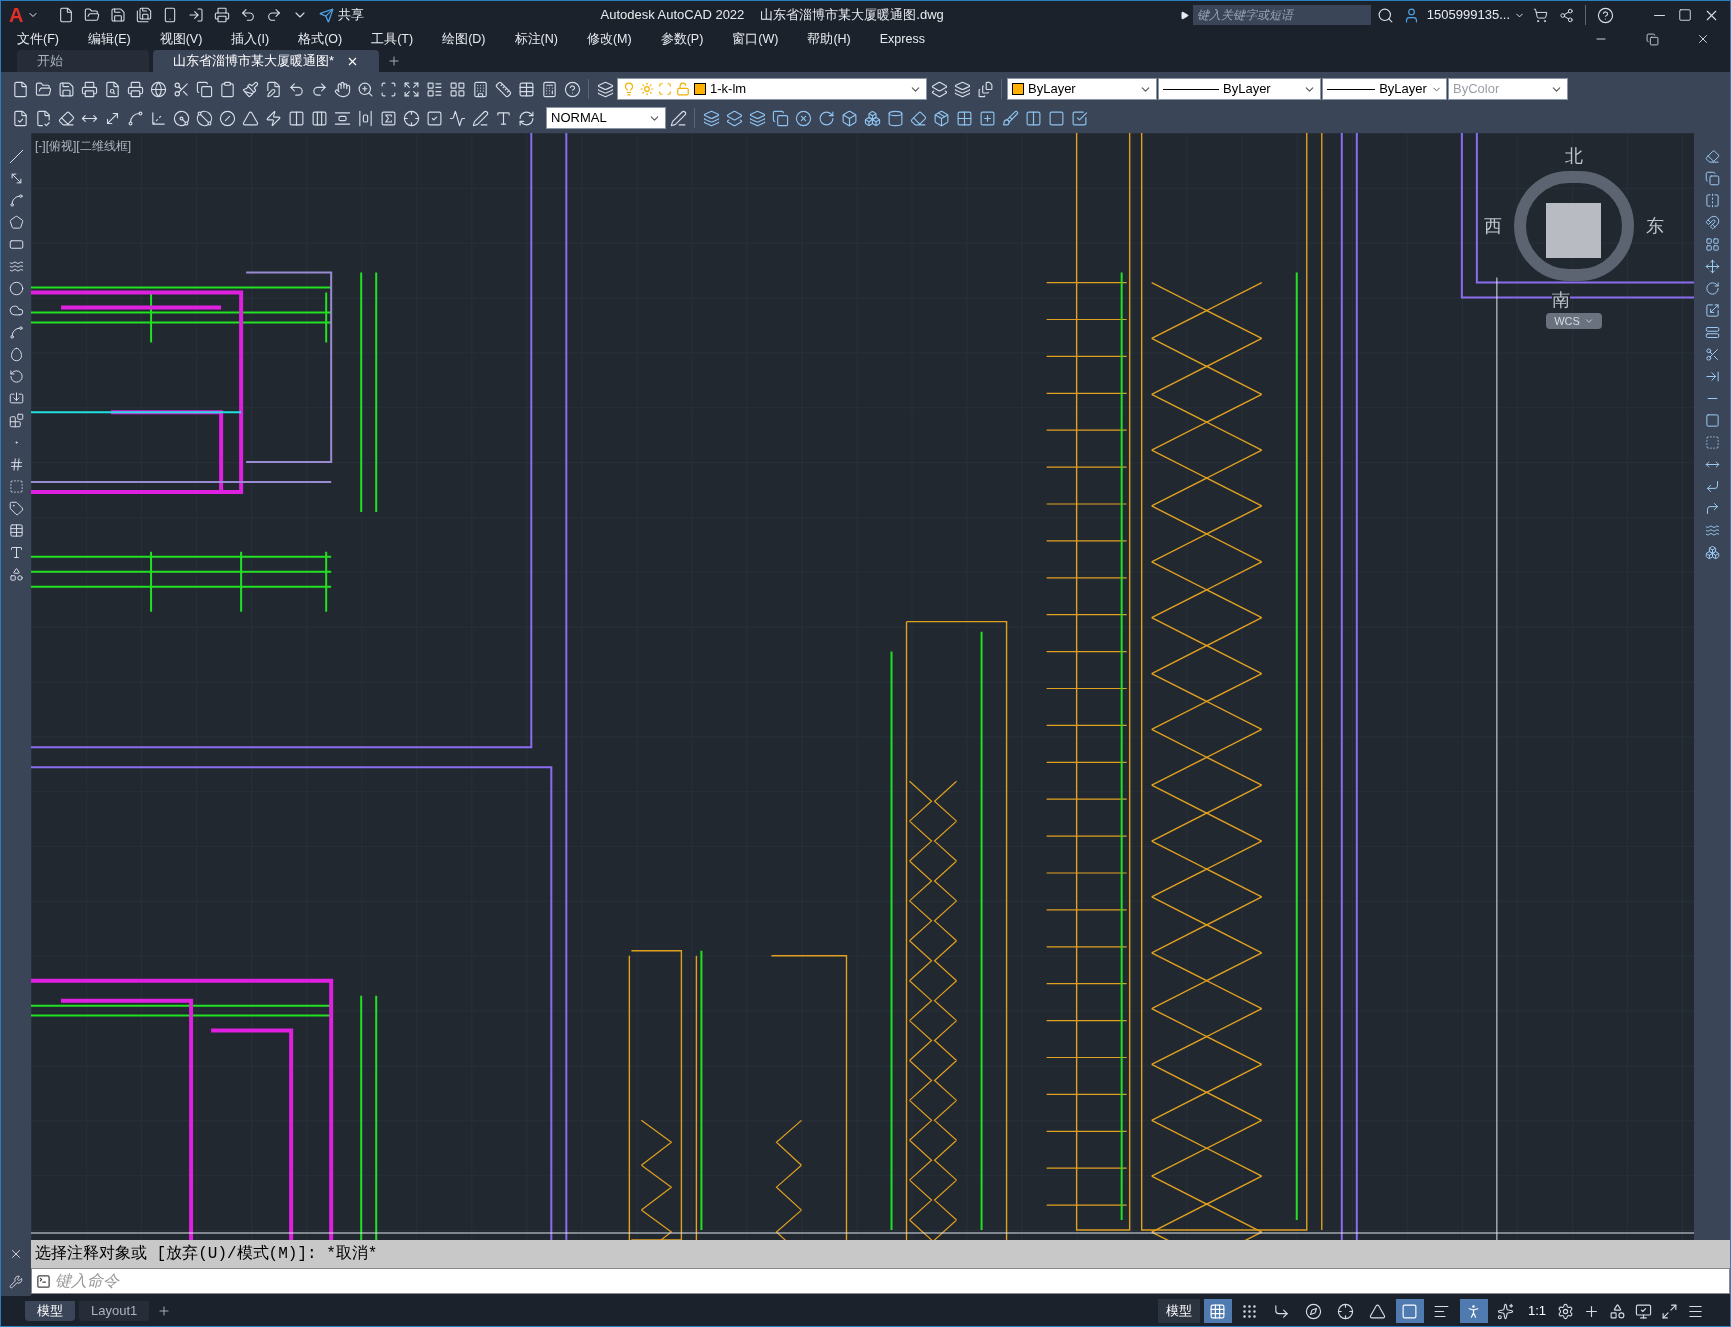 This screenshot has width=1731, height=1327. Describe the element at coordinates (880, 1254) in the screenshot. I see `command-history: 选择注释对象或 [放弃(U)/模式(M)]: *取消*` at that location.